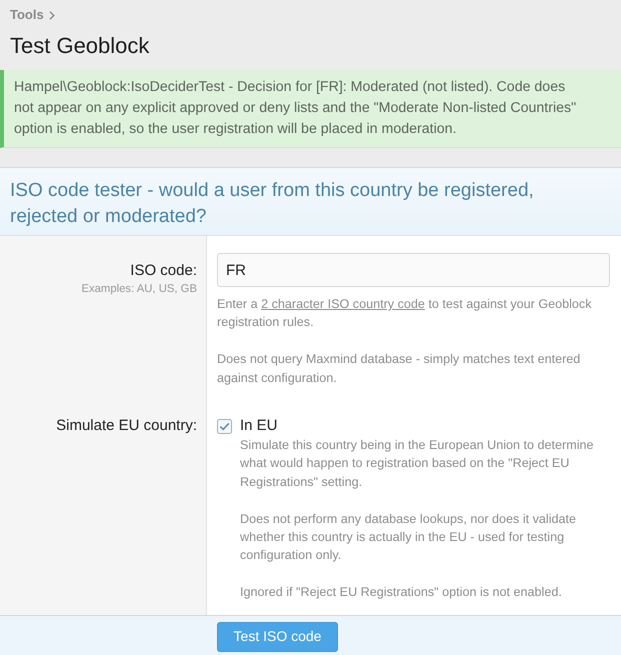  What do you see at coordinates (343, 304) in the screenshot?
I see `explanation-link: 2 character ISO country code` at bounding box center [343, 304].